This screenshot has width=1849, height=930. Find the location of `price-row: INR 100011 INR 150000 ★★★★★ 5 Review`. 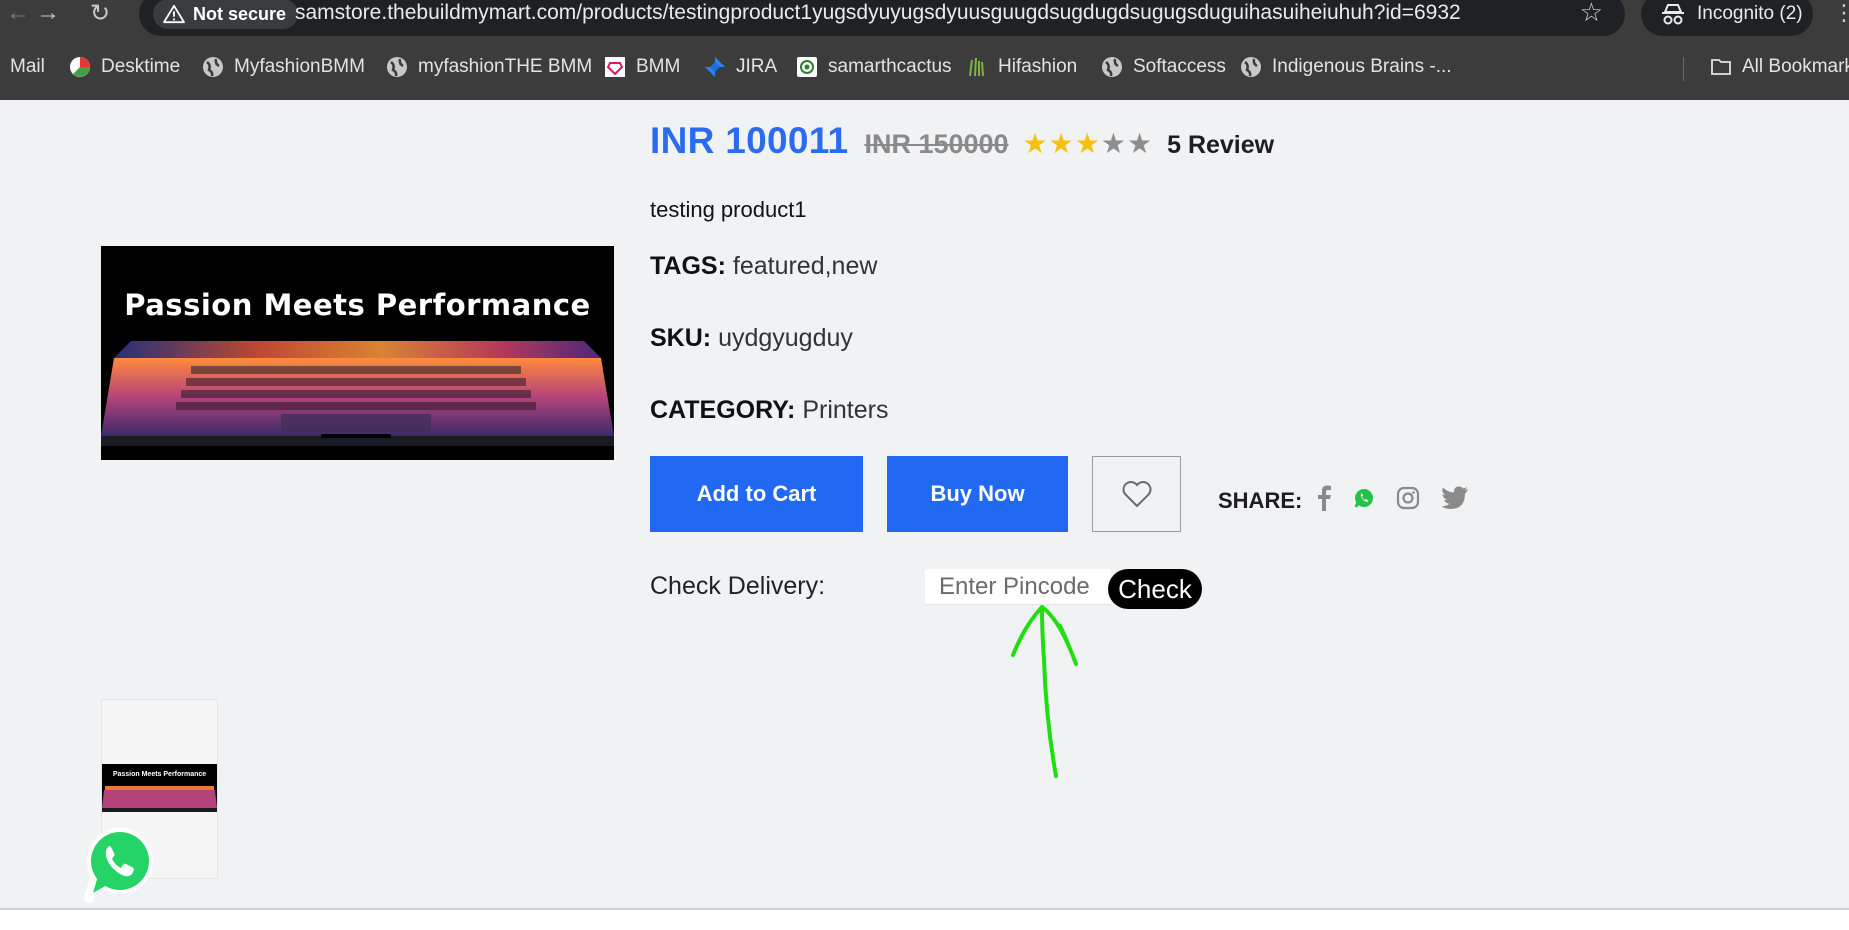

price-row: INR 100011 INR 150000 ★★★★★ 5 Review is located at coordinates (962, 141).